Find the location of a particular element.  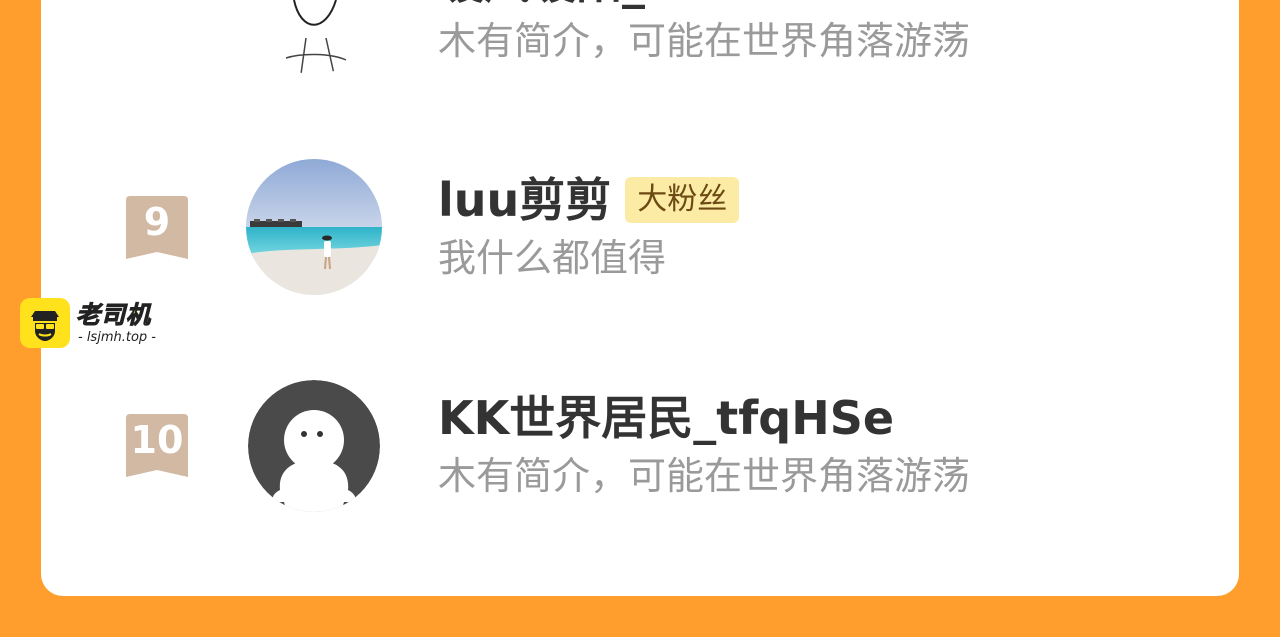

user-name-row: luu剪剪 大粉丝 is located at coordinates (589, 200).